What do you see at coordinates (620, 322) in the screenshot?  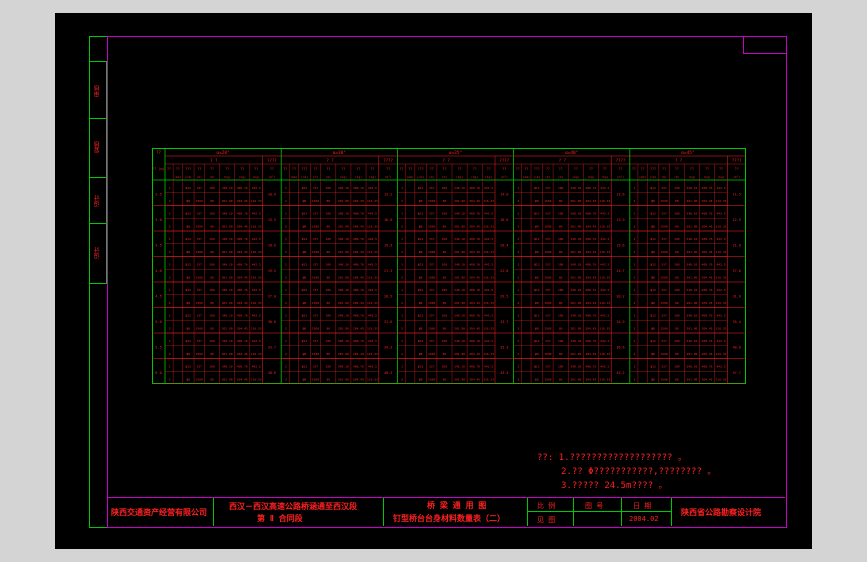 I see `volume-cell: 34.9` at bounding box center [620, 322].